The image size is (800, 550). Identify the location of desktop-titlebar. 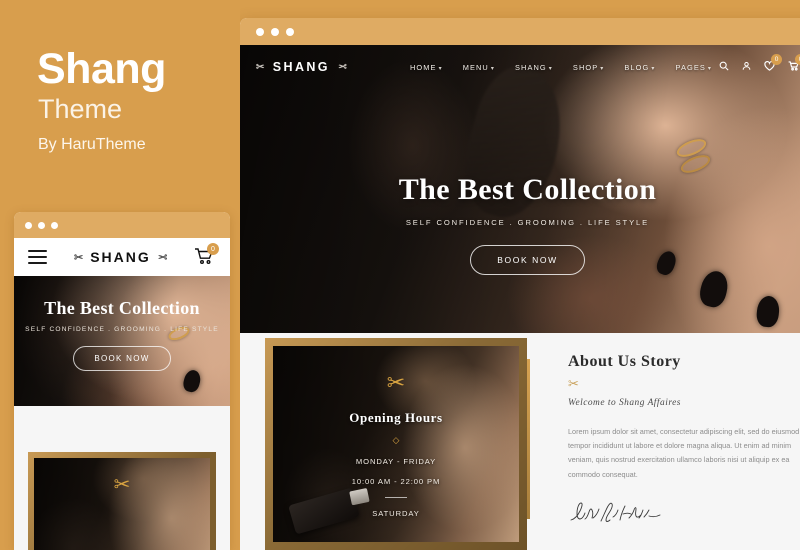
(520, 31).